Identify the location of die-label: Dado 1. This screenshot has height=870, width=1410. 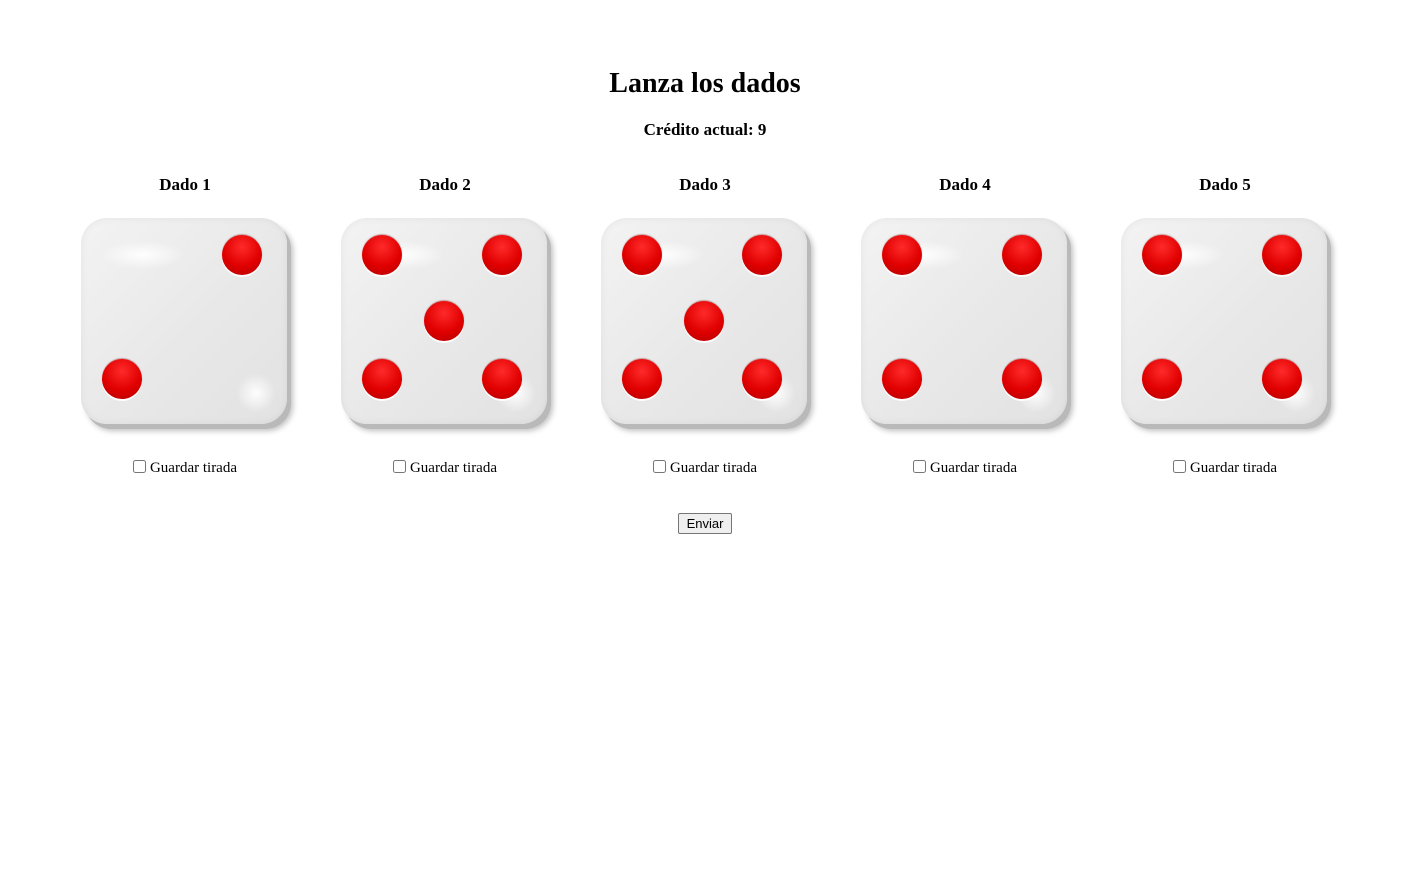
(185, 184).